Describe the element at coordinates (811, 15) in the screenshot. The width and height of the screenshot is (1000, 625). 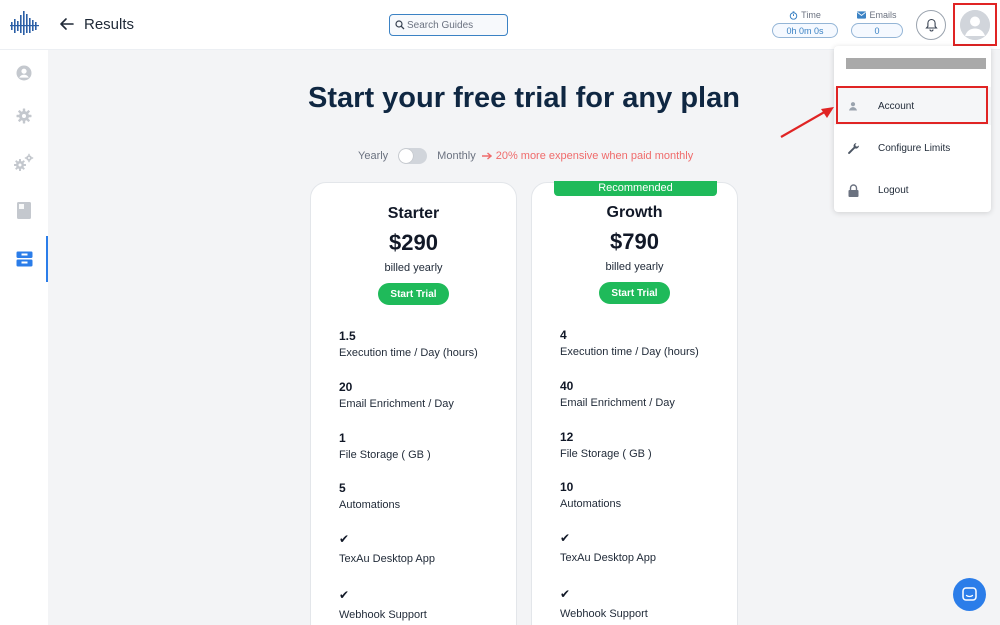
I see `time-label: Time` at that location.